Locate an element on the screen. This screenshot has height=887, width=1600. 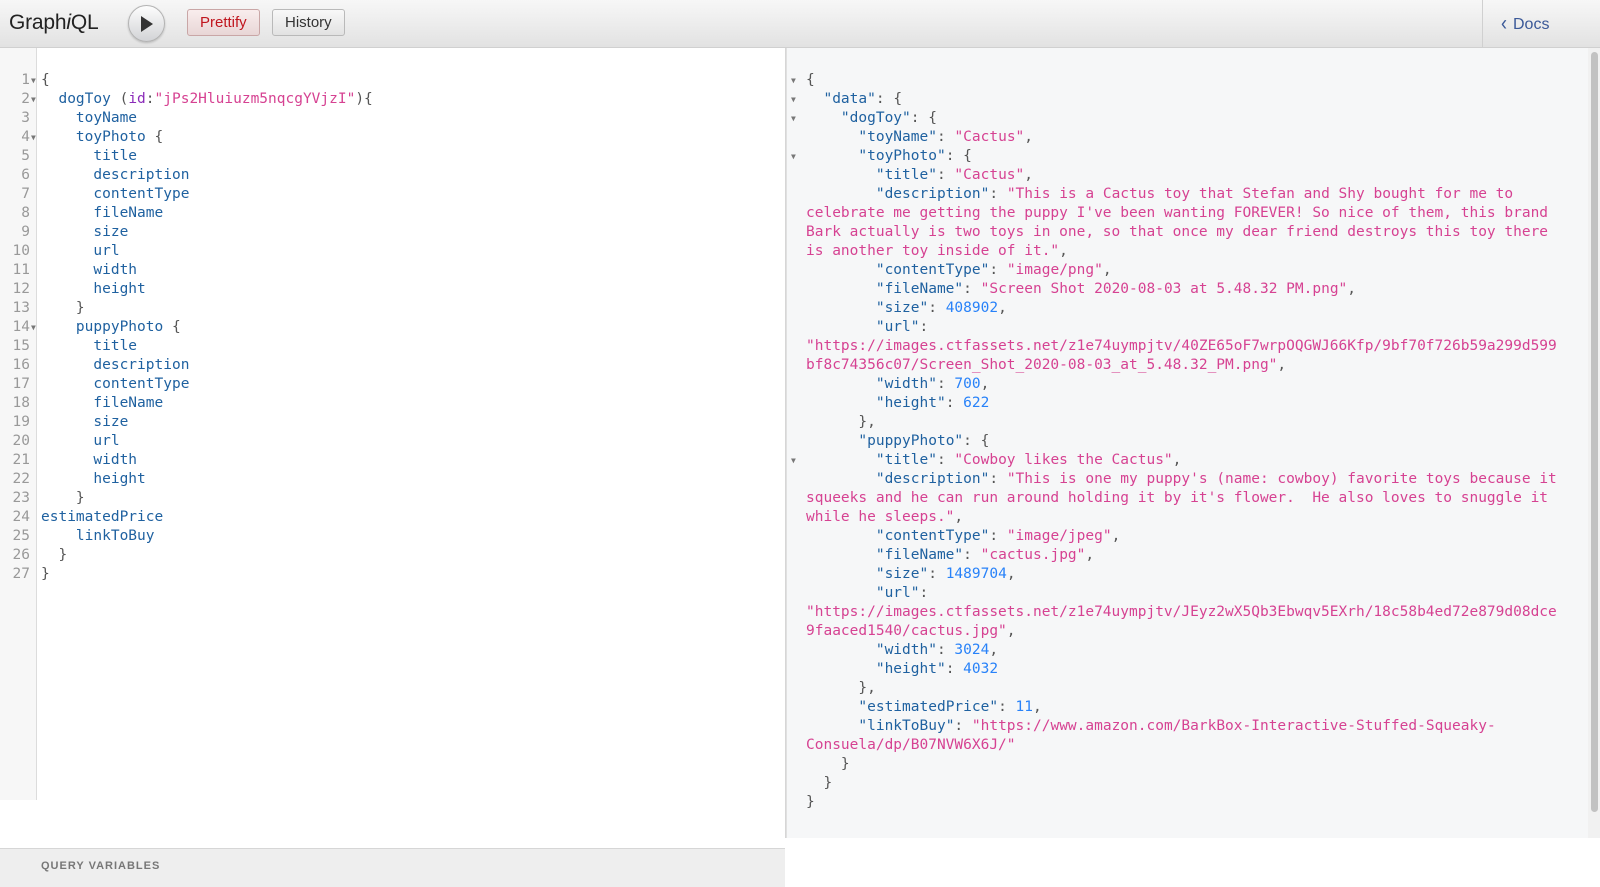
line-number: 9 is located at coordinates (25, 232).